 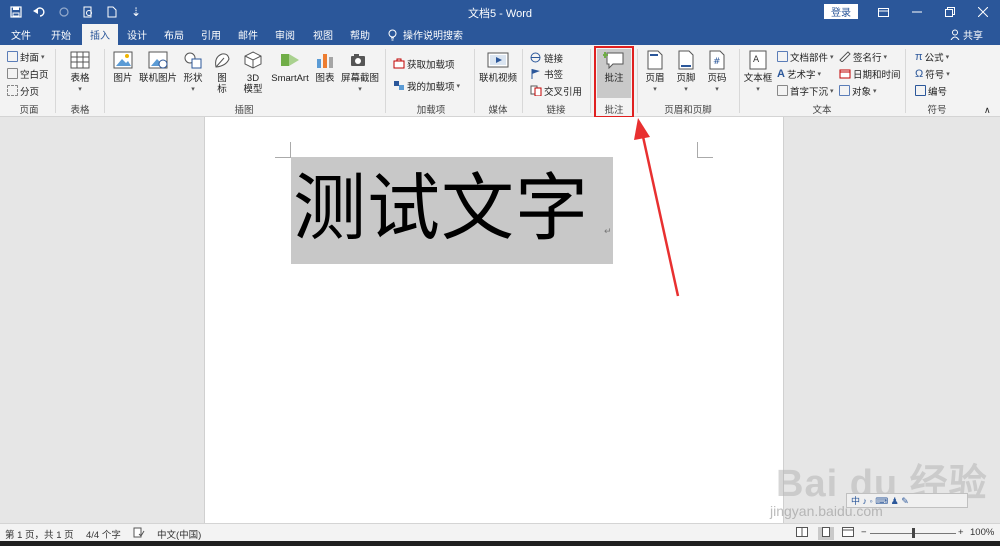 What do you see at coordinates (917, 12) in the screenshot?
I see `minimize-icon` at bounding box center [917, 12].